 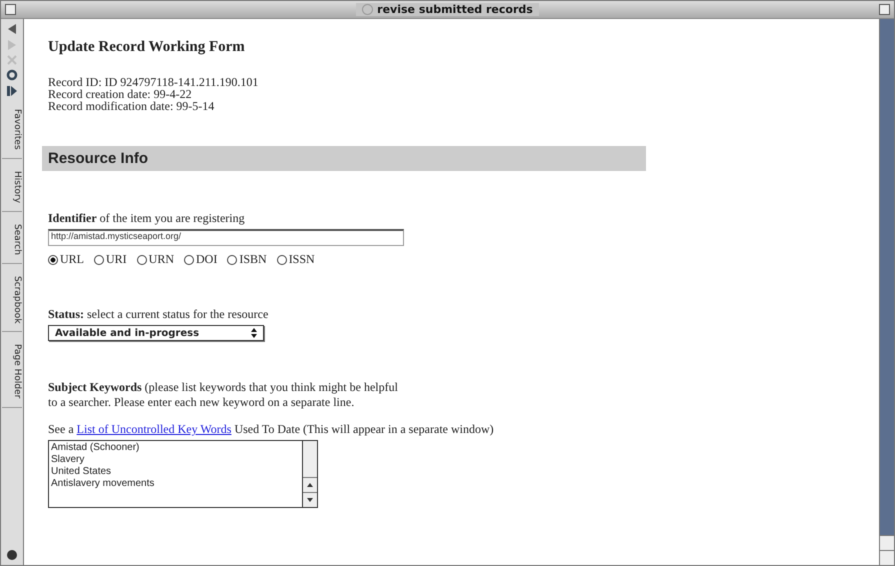 What do you see at coordinates (154, 429) in the screenshot?
I see `keyword-list-link: List of Uncontrolled Key Words` at bounding box center [154, 429].